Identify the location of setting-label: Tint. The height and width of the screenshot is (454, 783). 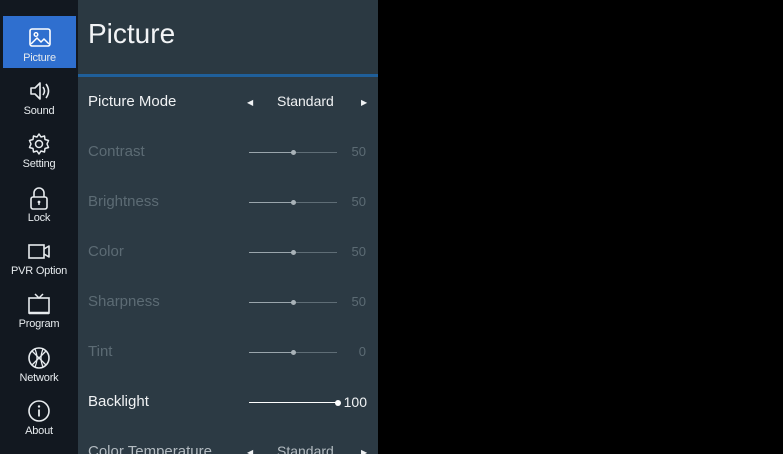
(100, 351).